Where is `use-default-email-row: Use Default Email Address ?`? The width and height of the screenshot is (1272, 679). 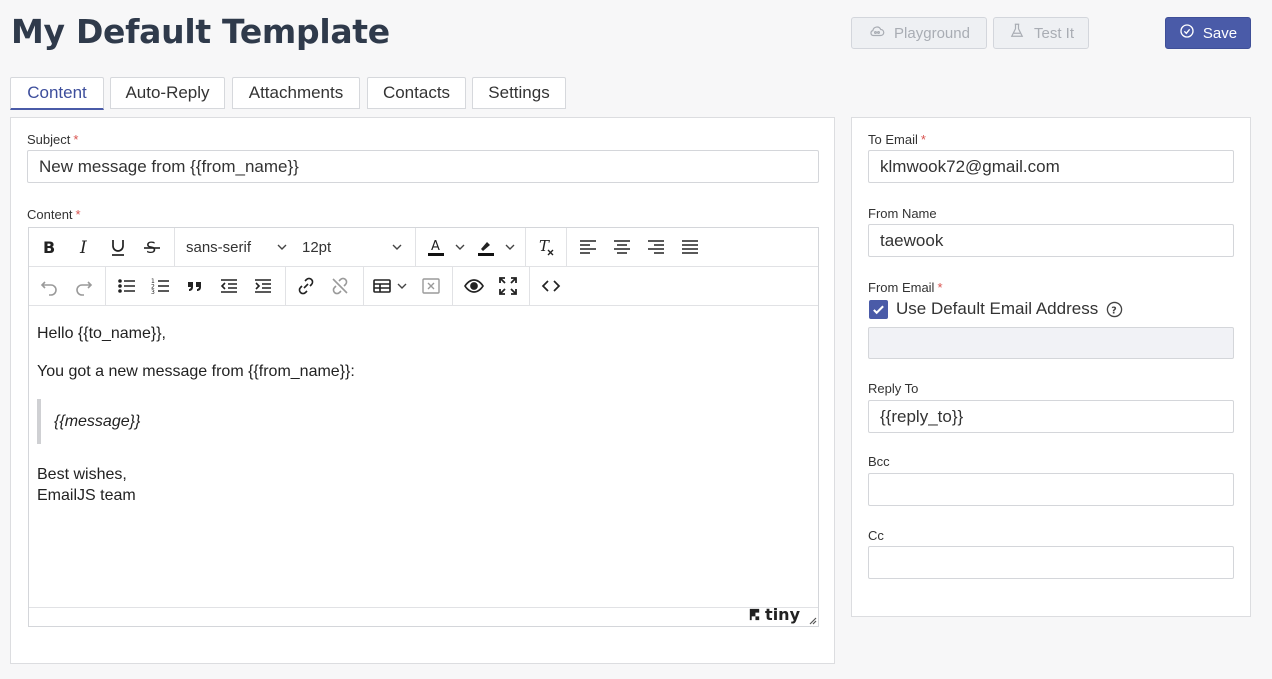 use-default-email-row: Use Default Email Address ? is located at coordinates (996, 309).